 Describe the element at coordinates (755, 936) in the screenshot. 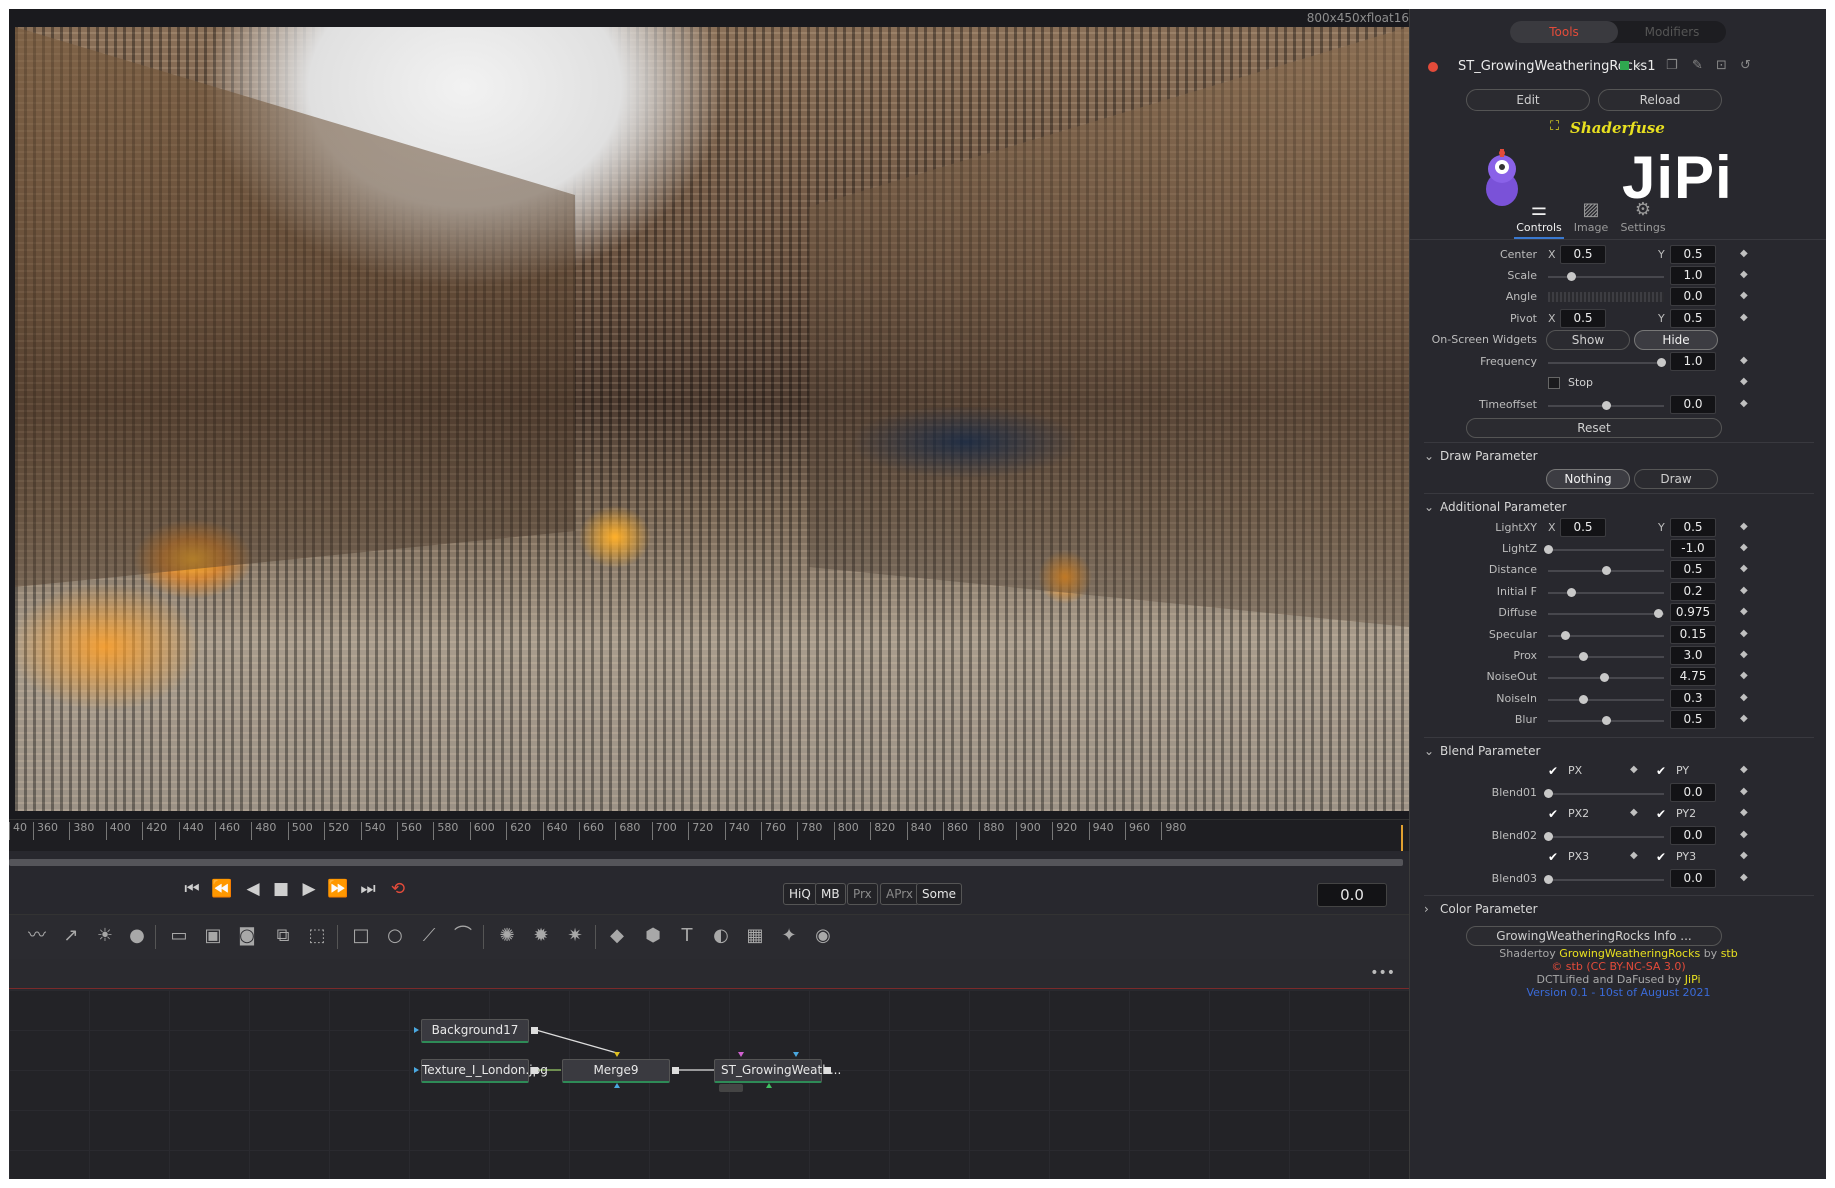

I see `camera-3d-icon: ▦` at that location.